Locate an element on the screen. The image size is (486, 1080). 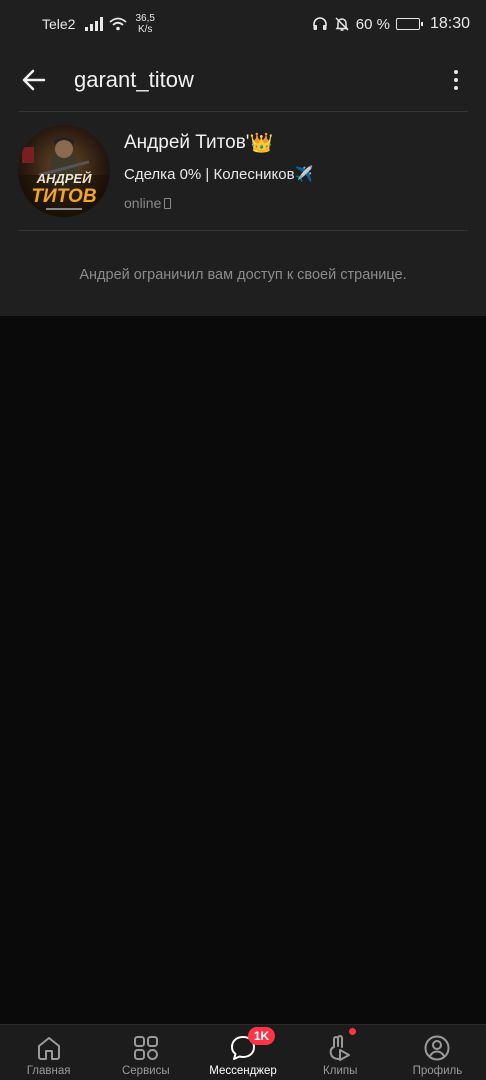
net-speed-unit: K/s is located at coordinates (145, 29).